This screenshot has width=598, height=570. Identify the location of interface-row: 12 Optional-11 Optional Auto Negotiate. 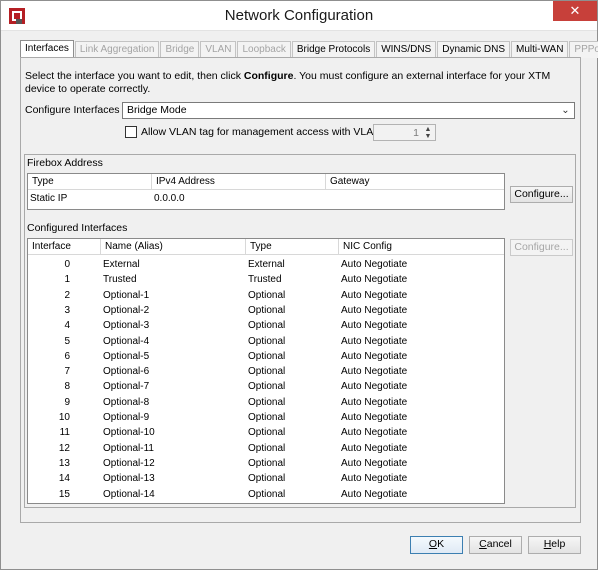
(266, 448).